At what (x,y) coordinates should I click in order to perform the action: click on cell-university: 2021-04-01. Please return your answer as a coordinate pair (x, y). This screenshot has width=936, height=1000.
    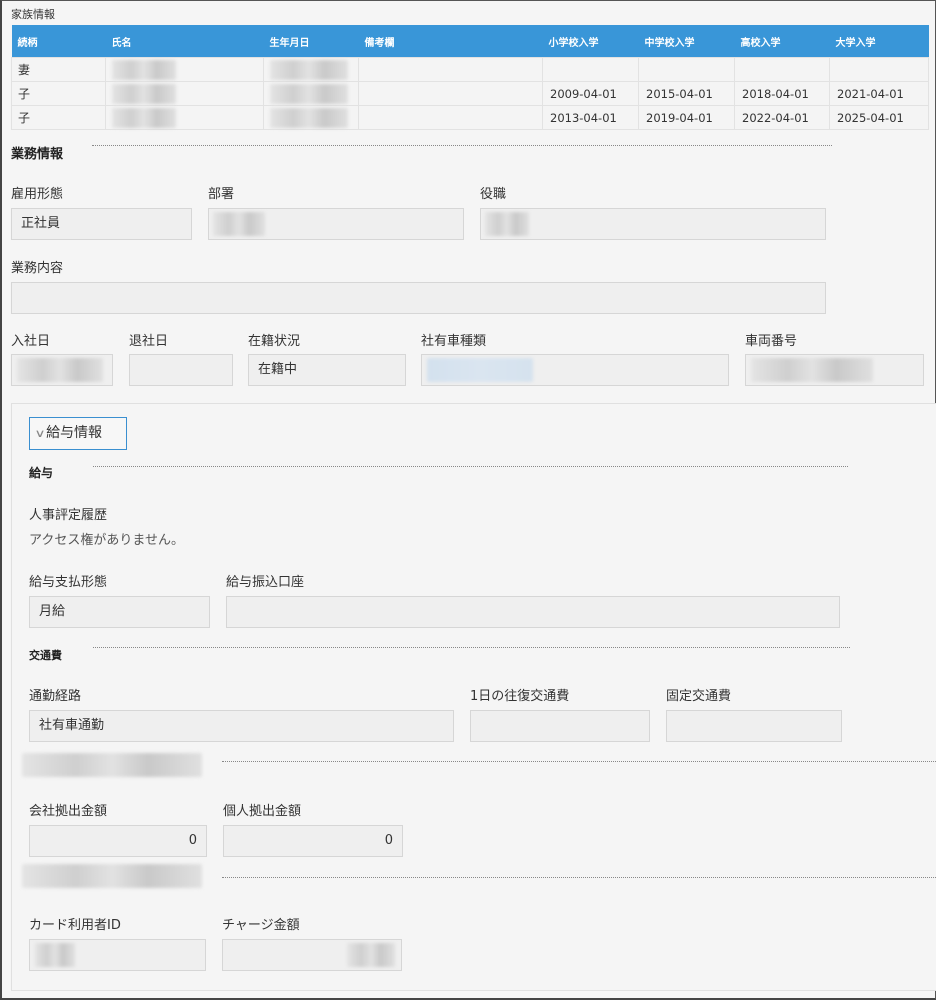
    Looking at the image, I should click on (879, 93).